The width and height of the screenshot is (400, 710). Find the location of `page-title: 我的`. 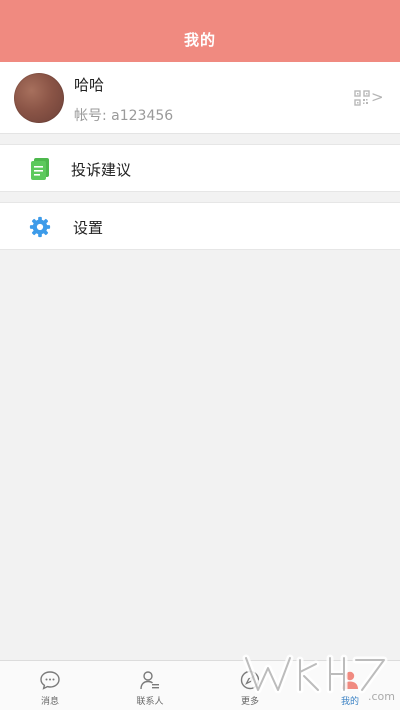

page-title: 我的 is located at coordinates (199, 39).